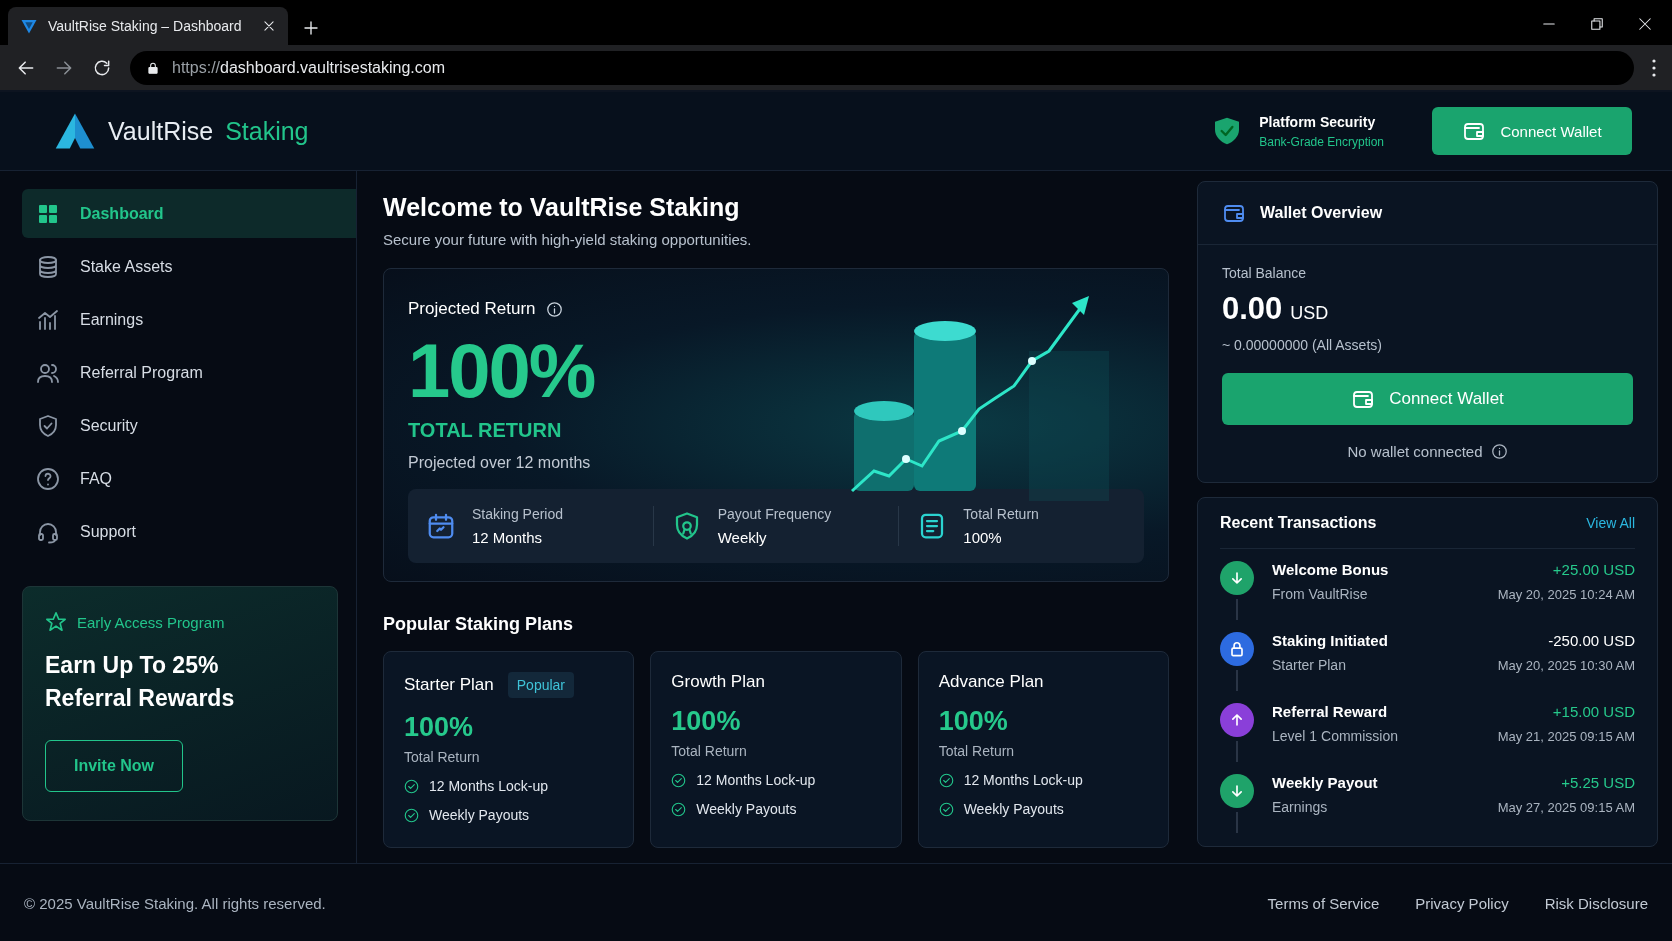 The height and width of the screenshot is (941, 1672). I want to click on calendar-icon, so click(441, 526).